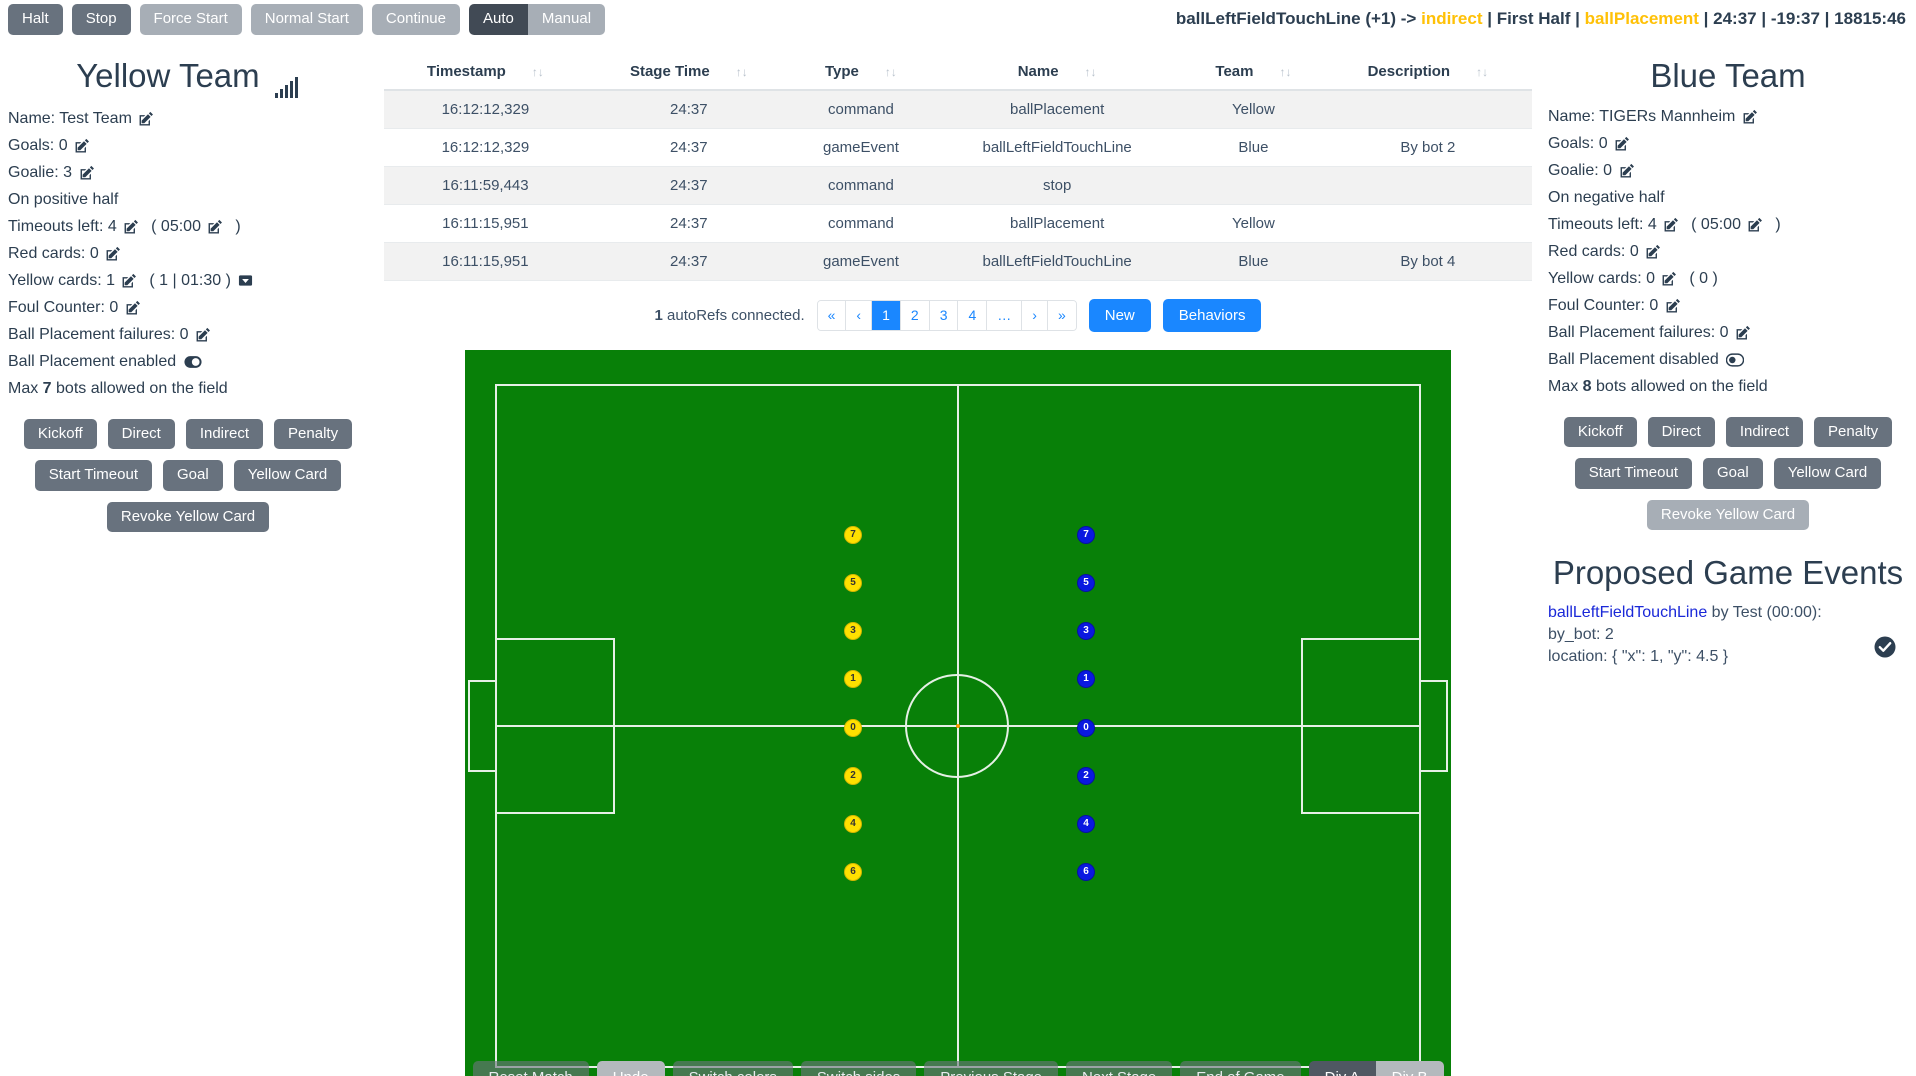  I want to click on yellow-robot: 0, so click(853, 728).